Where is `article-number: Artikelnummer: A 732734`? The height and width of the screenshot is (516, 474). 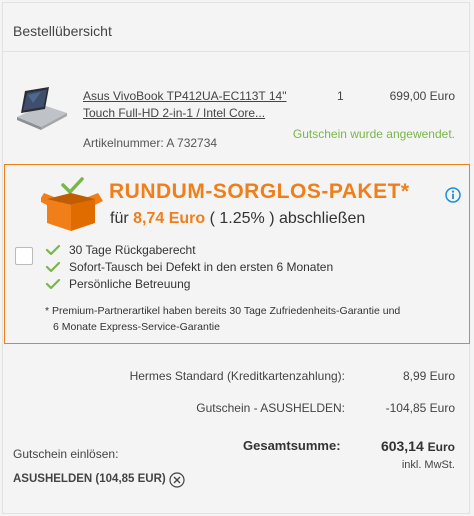 article-number: Artikelnummer: A 732734 is located at coordinates (150, 143).